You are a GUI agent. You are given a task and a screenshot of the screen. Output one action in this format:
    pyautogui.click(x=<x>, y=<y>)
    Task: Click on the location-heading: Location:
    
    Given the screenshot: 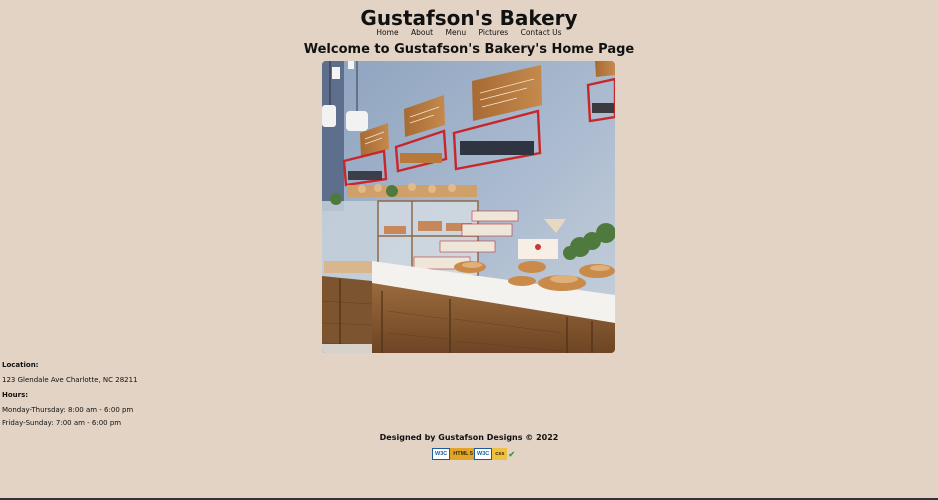 What is the action you would take?
    pyautogui.click(x=20, y=365)
    